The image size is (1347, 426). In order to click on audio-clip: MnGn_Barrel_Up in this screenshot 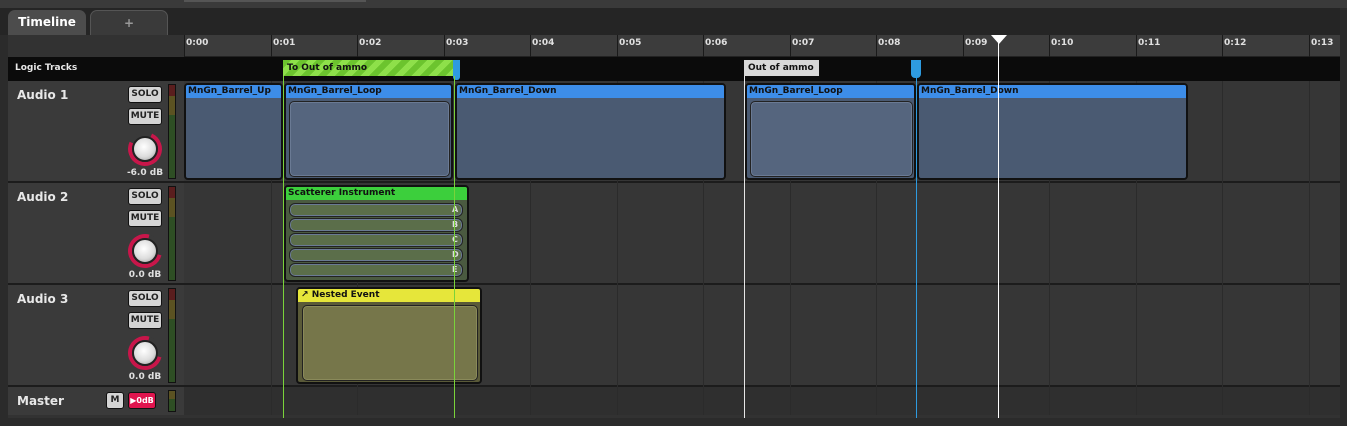, I will do `click(233, 131)`.